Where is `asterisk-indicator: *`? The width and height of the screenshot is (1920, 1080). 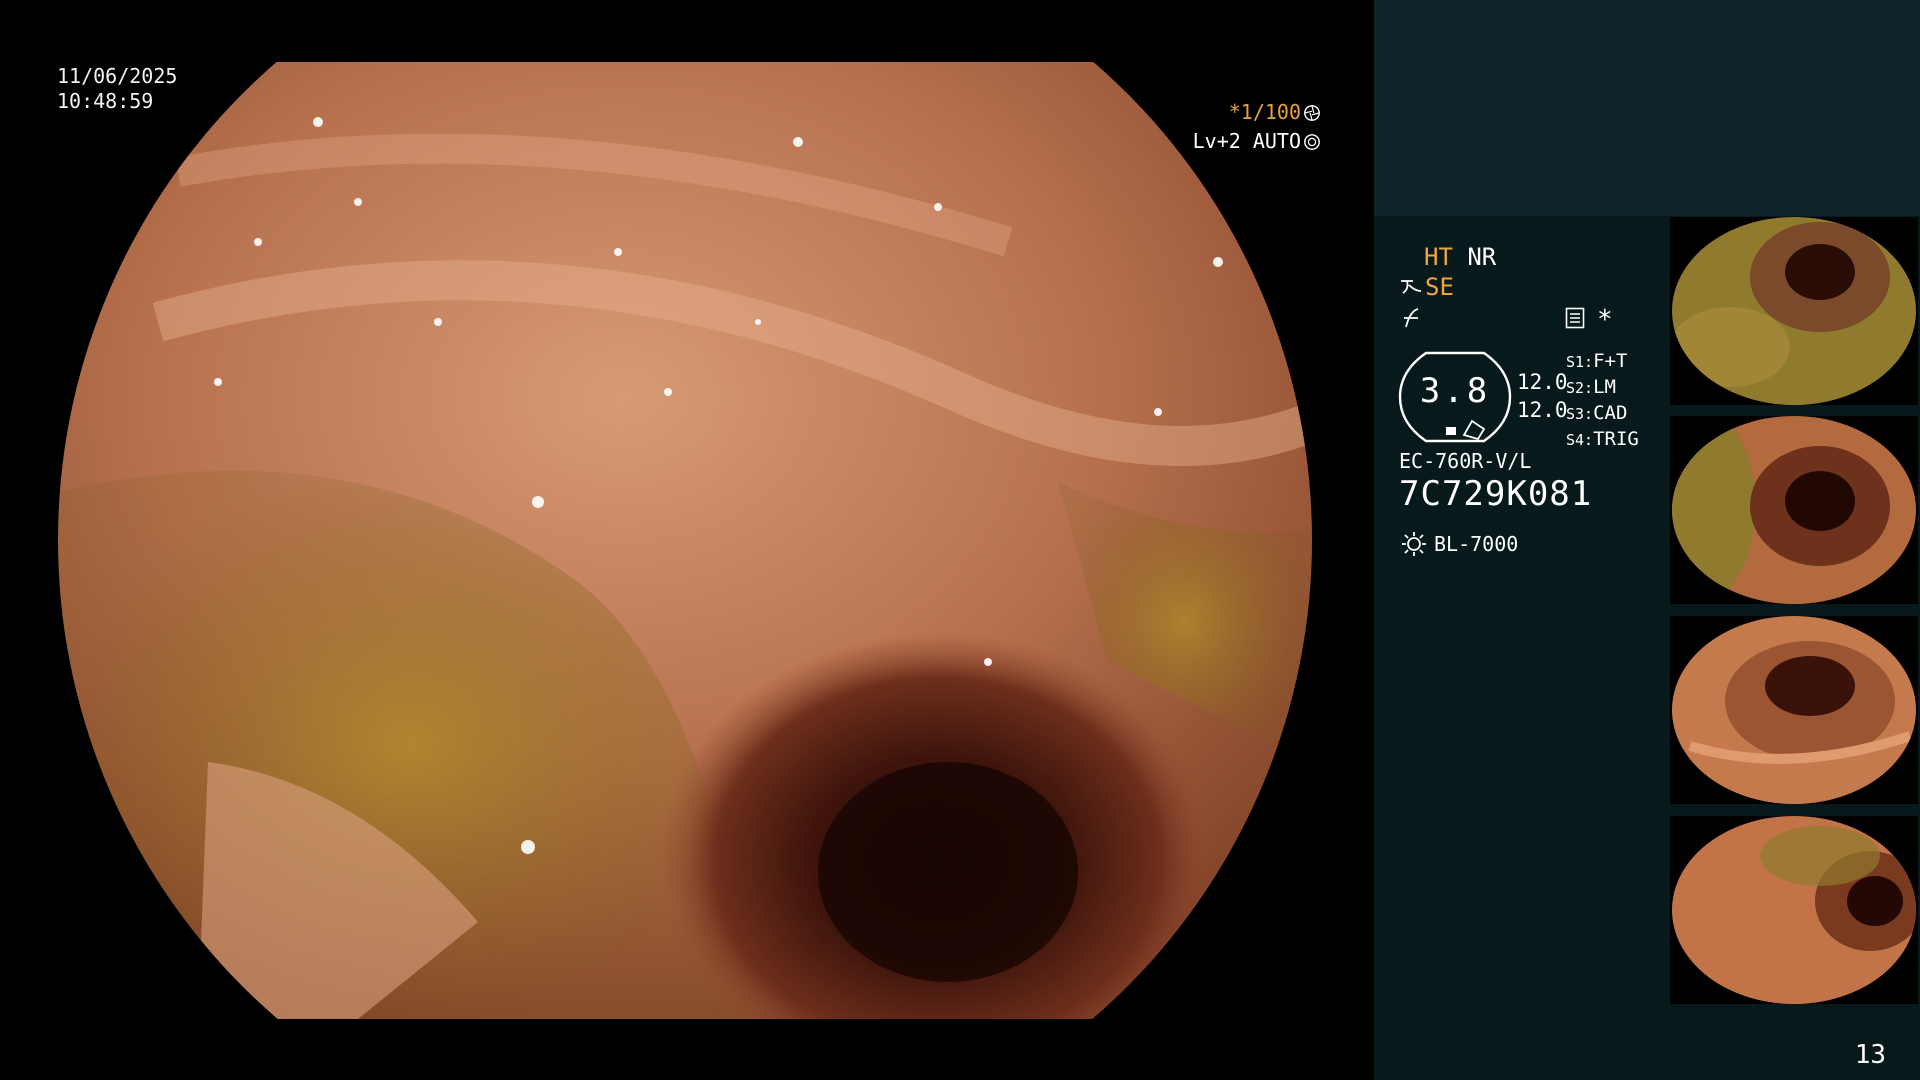 asterisk-indicator: * is located at coordinates (1605, 320).